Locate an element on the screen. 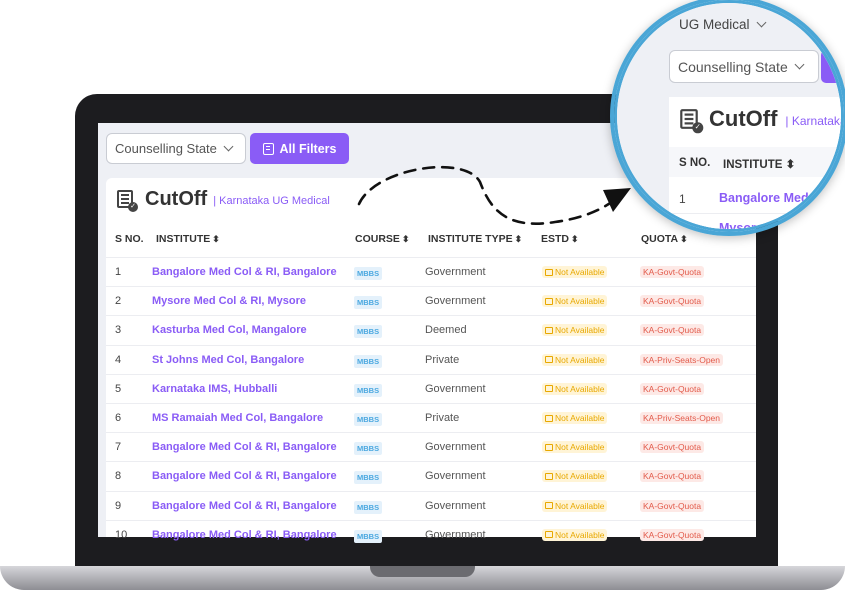 This screenshot has width=845, height=593. header-sno: S NO. is located at coordinates (129, 239).